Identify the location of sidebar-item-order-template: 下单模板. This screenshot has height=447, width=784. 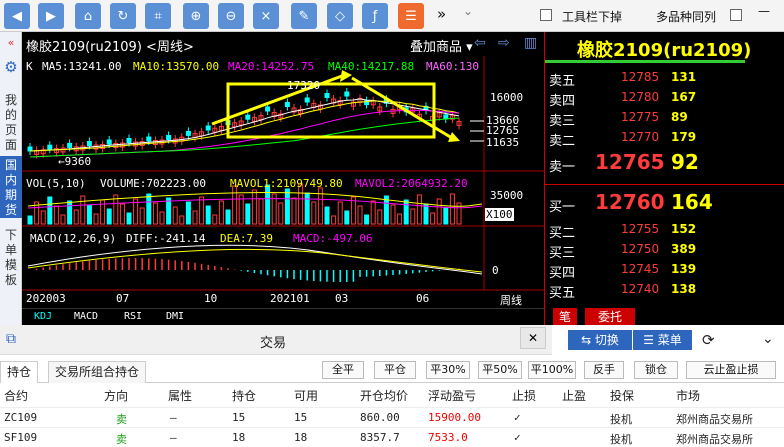
(11, 257).